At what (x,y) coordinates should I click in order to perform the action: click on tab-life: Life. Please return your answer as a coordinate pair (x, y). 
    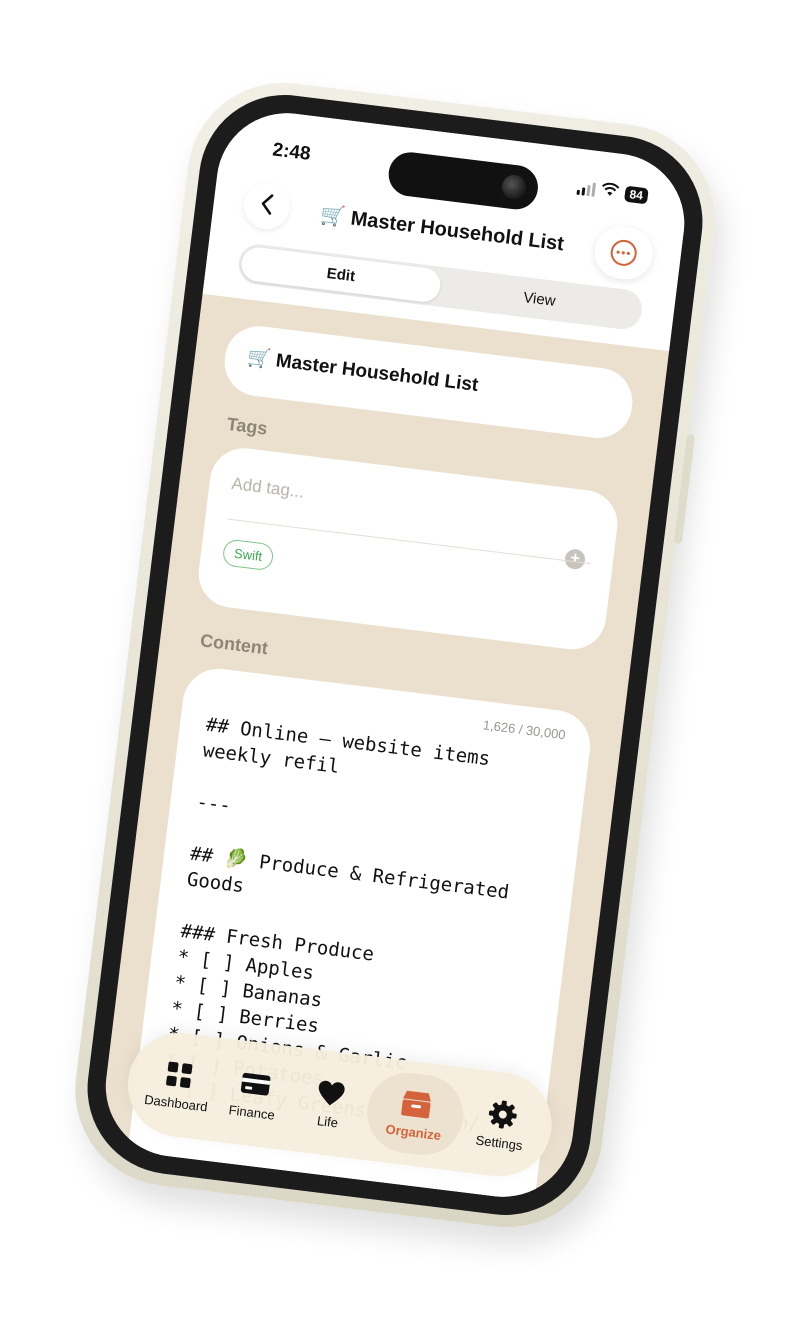
    Looking at the image, I should click on (329, 1103).